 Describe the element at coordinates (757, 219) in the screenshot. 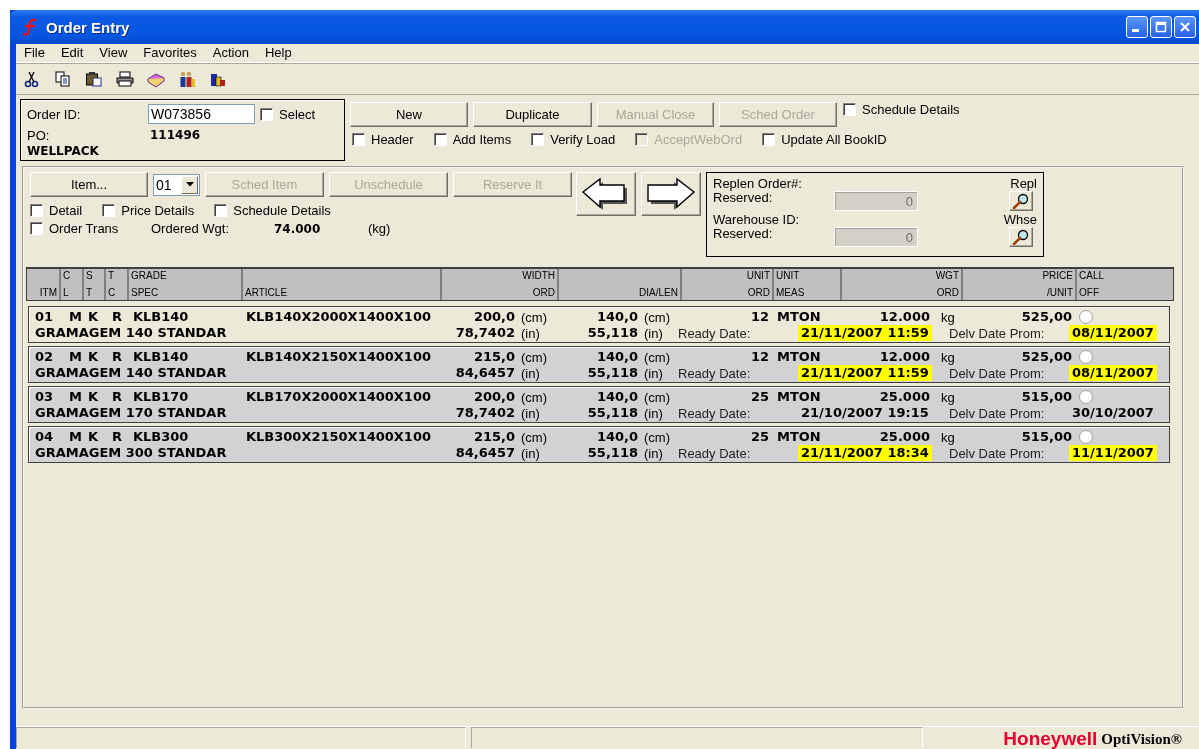

I see `field-label: Warehouse ID:` at that location.